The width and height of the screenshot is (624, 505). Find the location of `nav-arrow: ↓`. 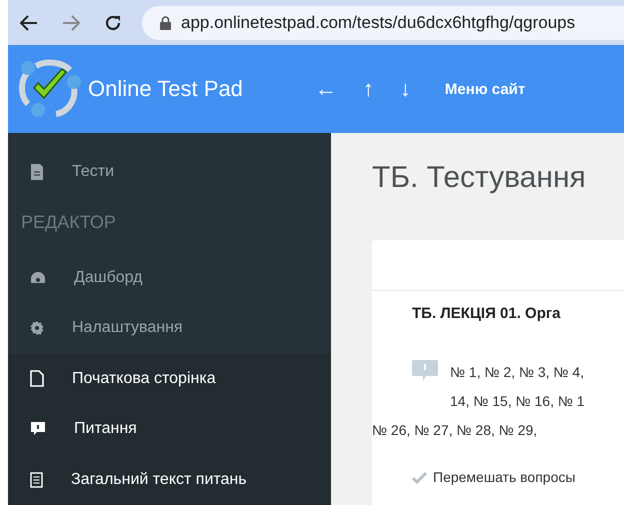

nav-arrow: ↓ is located at coordinates (405, 89).